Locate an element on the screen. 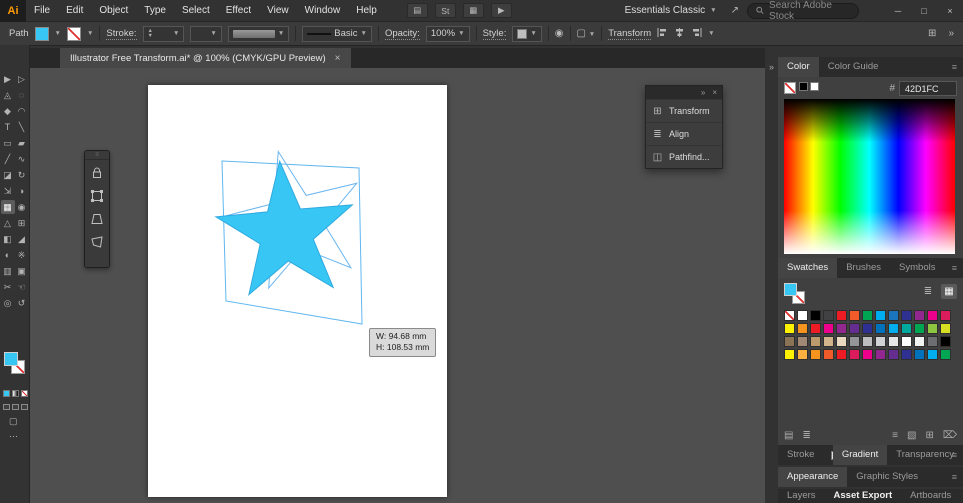  align-left-icon is located at coordinates (662, 34).